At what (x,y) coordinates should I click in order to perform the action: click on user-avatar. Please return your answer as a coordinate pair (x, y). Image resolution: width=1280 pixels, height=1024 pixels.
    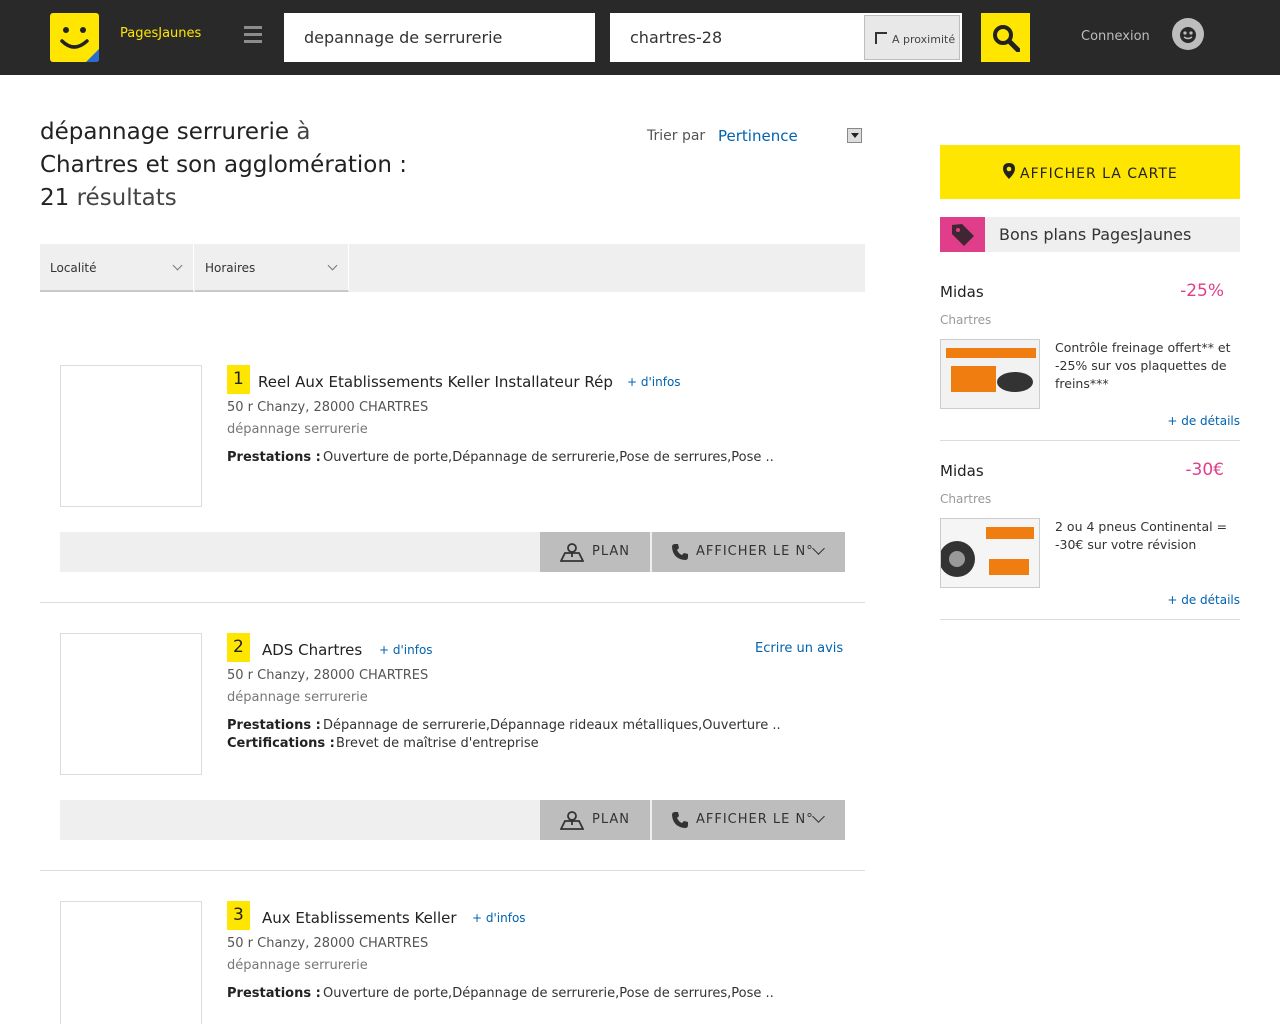
    Looking at the image, I should click on (1188, 34).